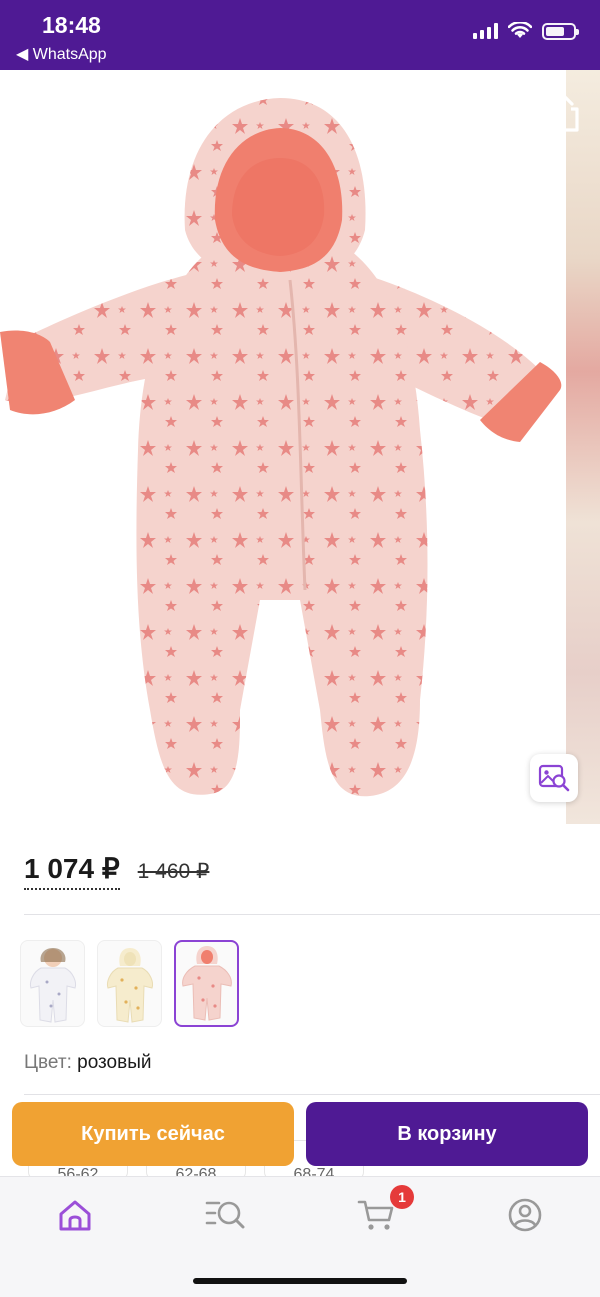 The image size is (600, 1297). I want to click on share-button, so click(564, 113).